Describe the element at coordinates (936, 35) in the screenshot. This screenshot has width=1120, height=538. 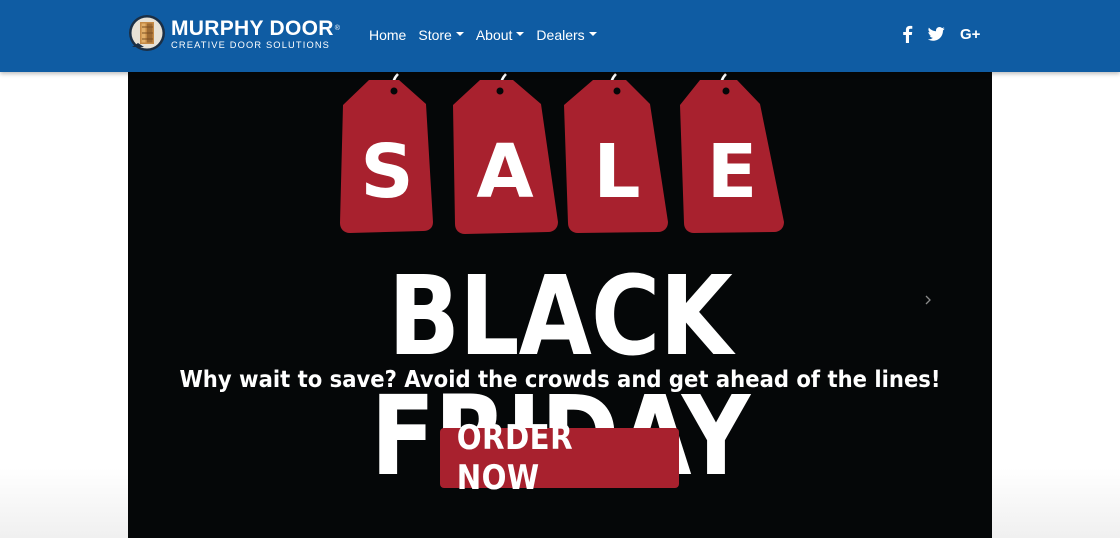
I see `twitter-icon` at that location.